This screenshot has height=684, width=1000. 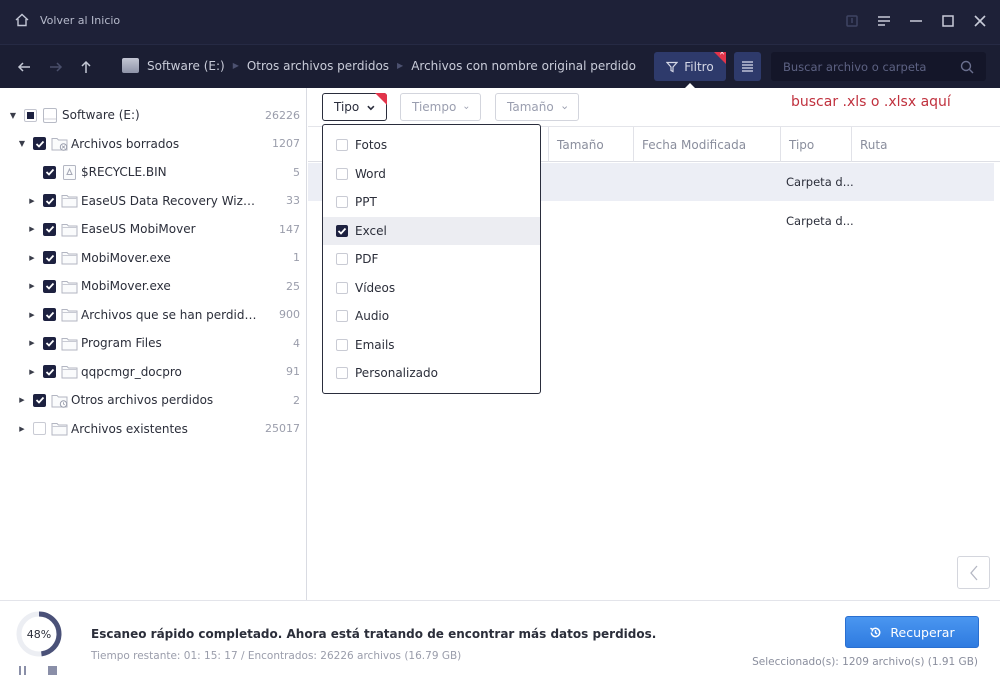 I want to click on size-filter-dropdown: Tamaño, so click(x=537, y=107).